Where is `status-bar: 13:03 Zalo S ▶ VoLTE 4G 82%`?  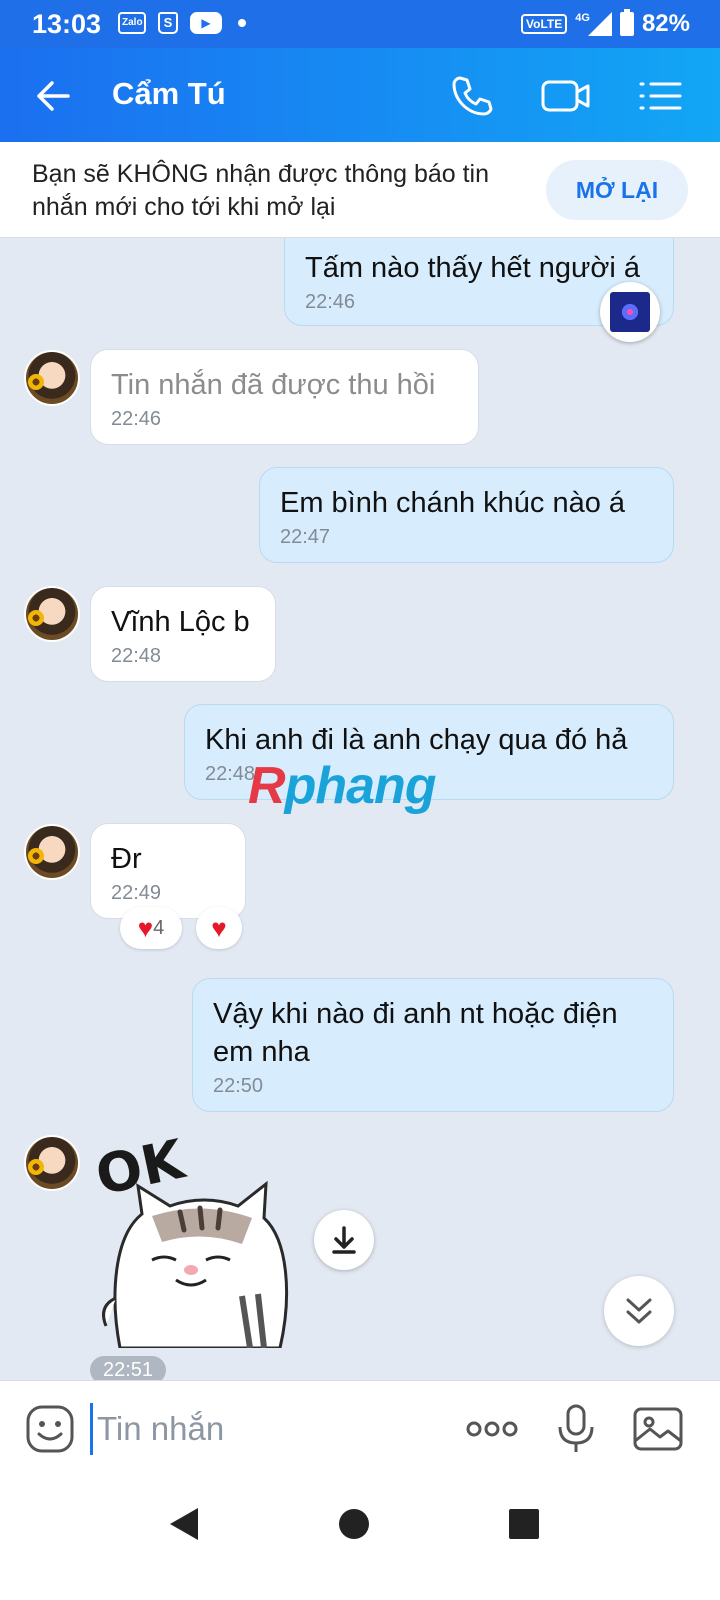 status-bar: 13:03 Zalo S ▶ VoLTE 4G 82% is located at coordinates (360, 24).